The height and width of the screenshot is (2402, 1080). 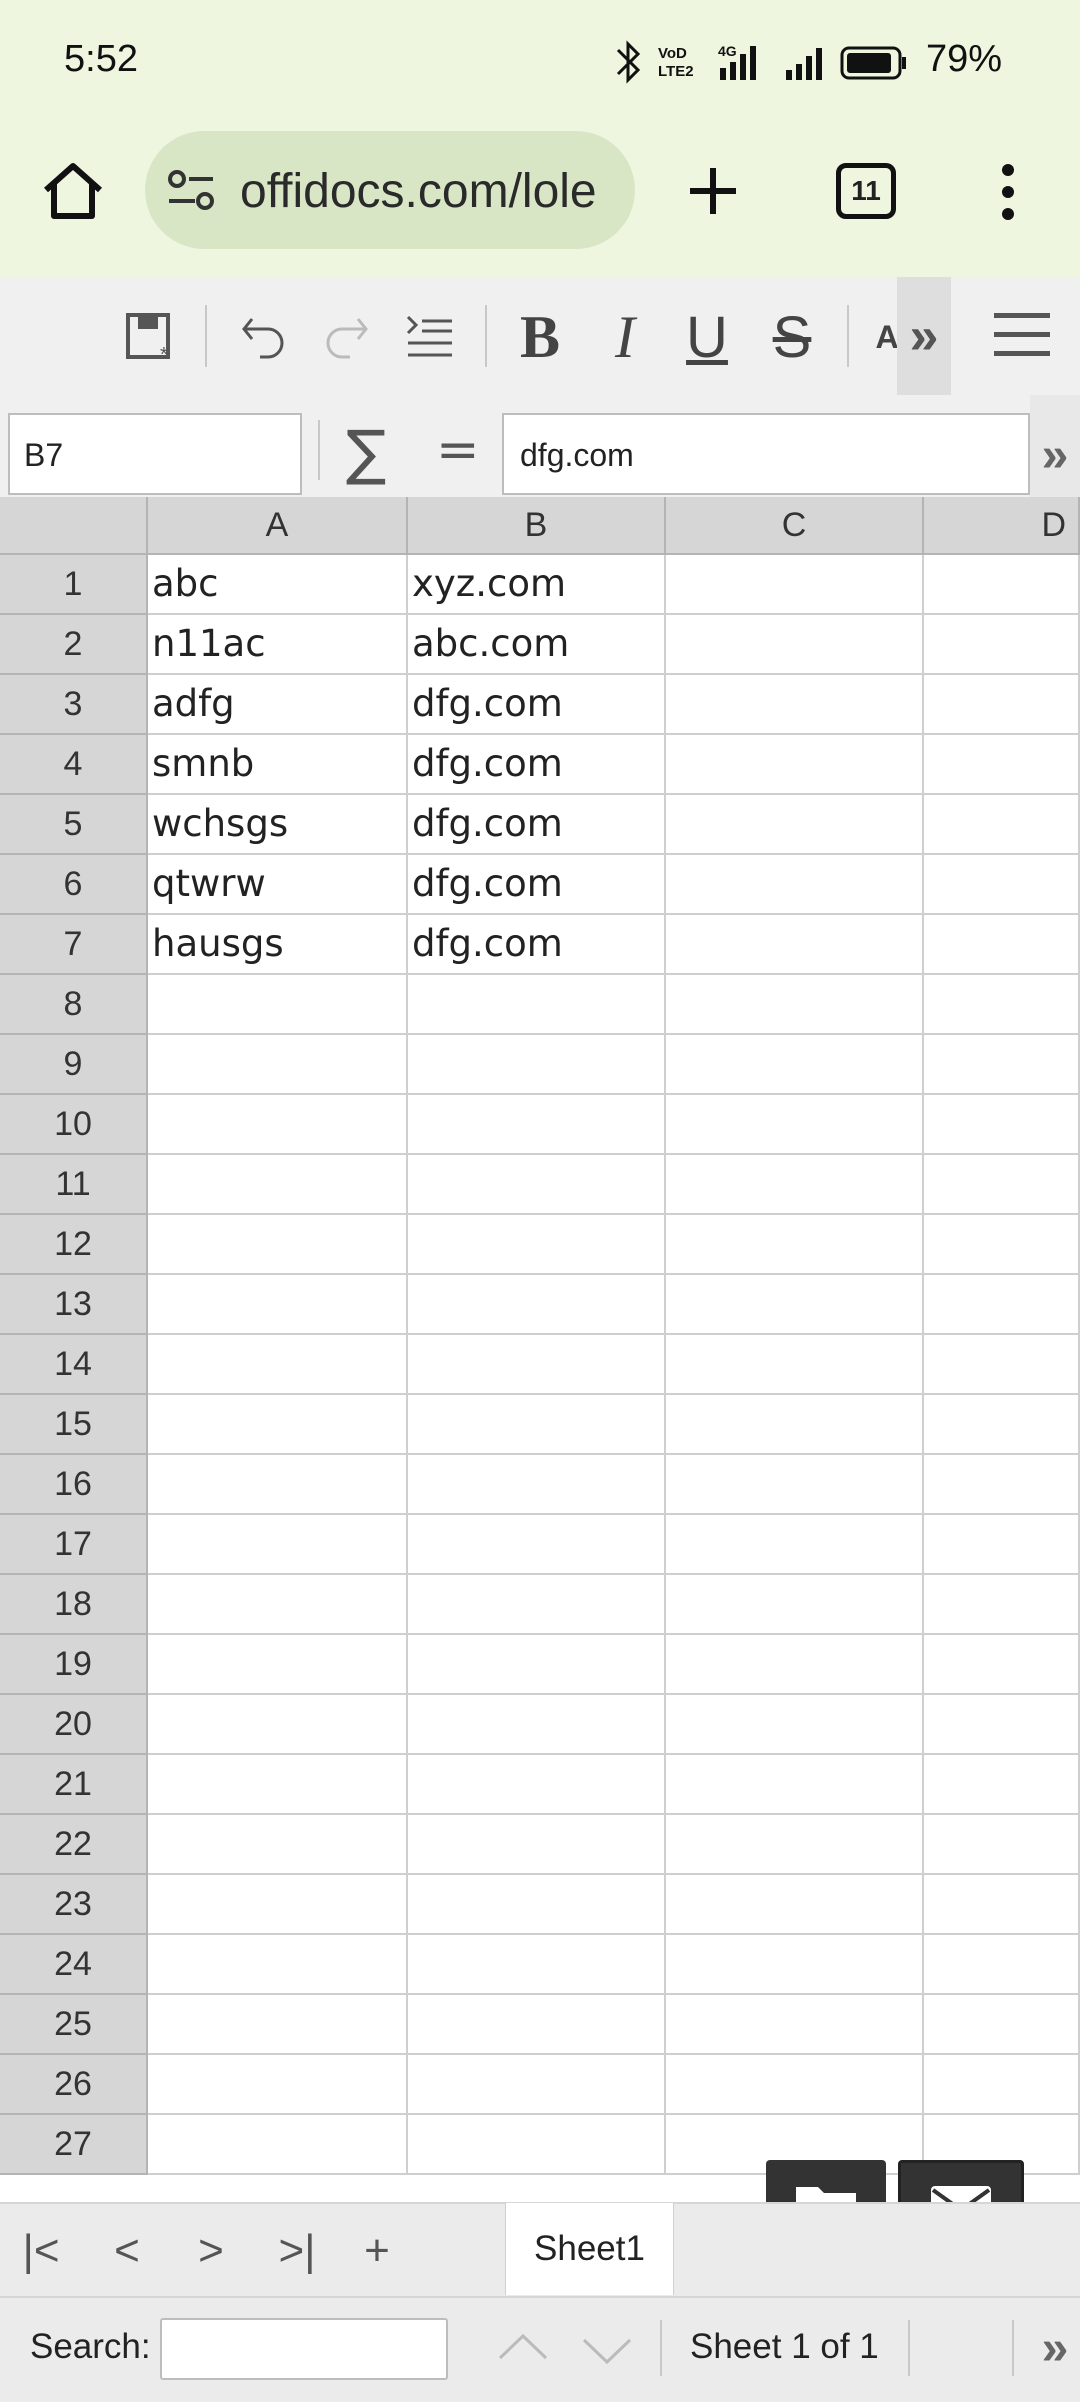 What do you see at coordinates (278, 585) in the screenshot?
I see `cell-a1: abc` at bounding box center [278, 585].